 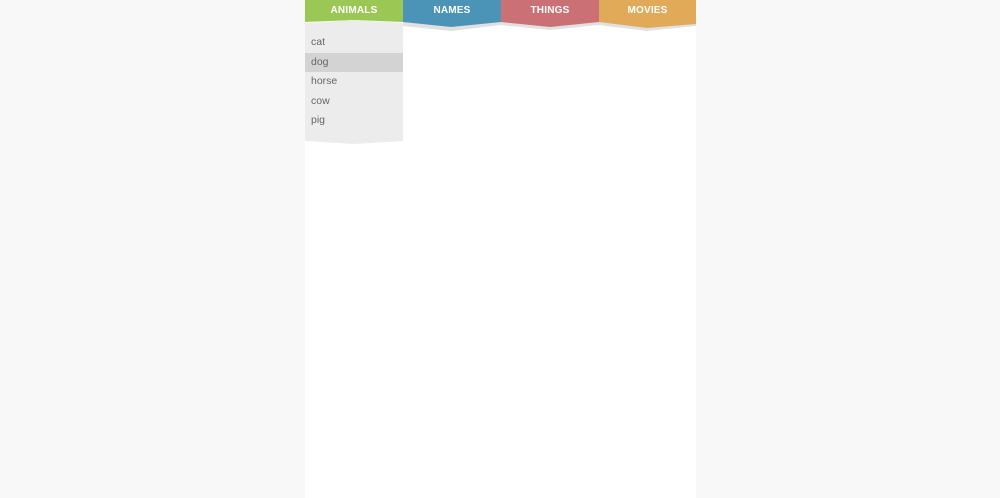 I want to click on tab-animals: ANIMALS, so click(x=354, y=11).